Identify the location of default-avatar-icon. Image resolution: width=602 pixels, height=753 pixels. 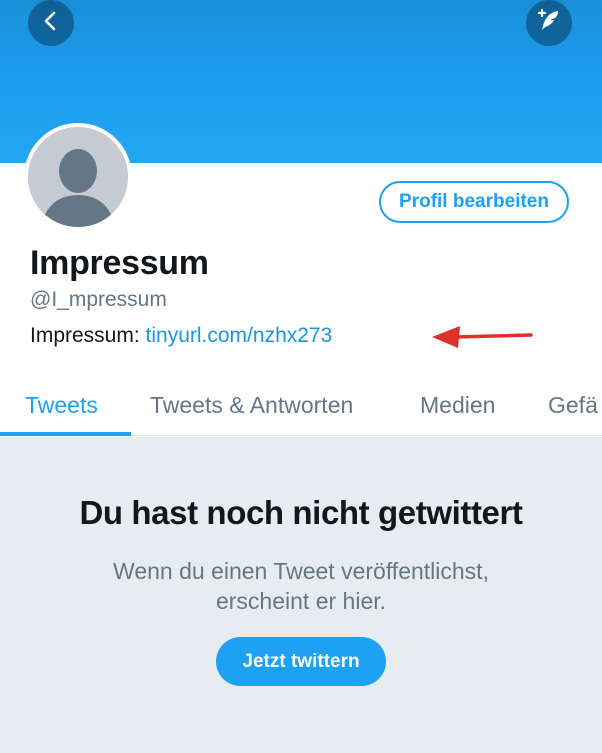
(78, 177).